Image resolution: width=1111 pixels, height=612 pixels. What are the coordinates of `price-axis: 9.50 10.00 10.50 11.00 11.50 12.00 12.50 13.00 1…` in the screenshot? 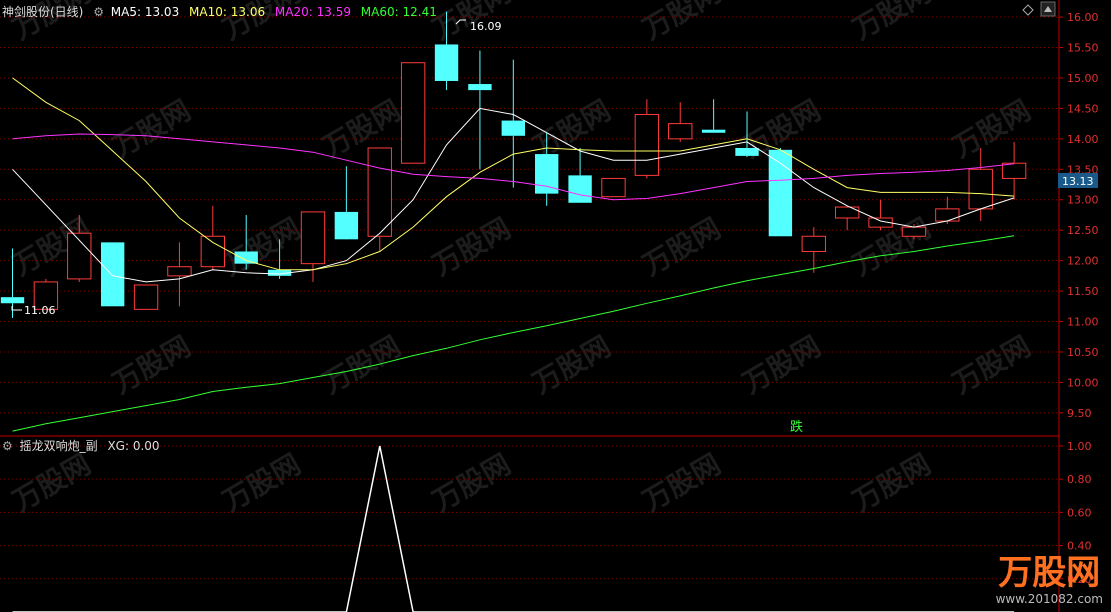 It's located at (1079, 215).